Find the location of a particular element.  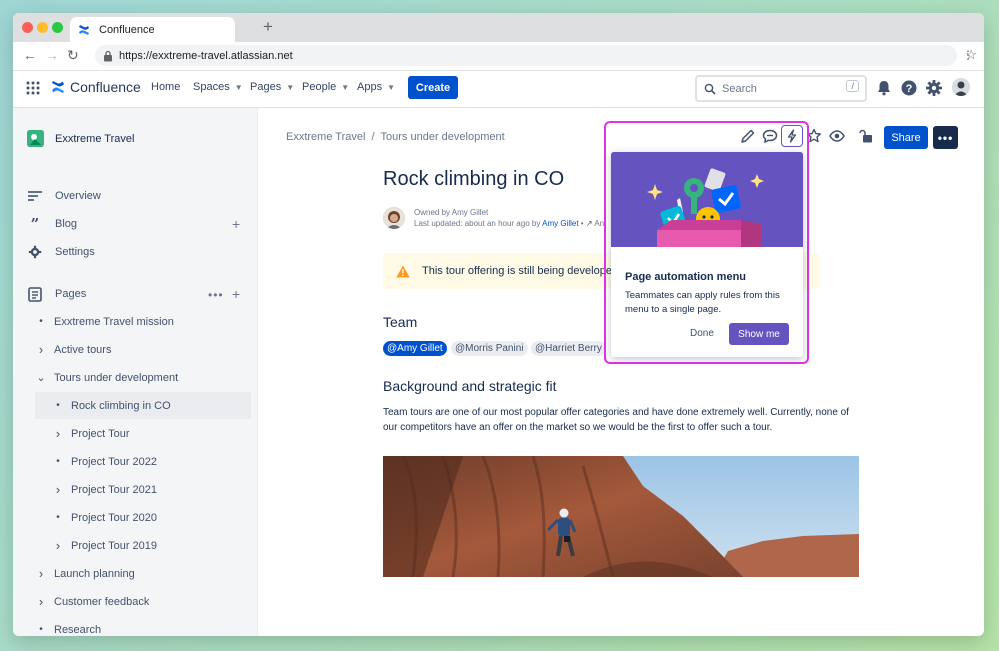

page-tree-item: › Launch planning is located at coordinates (135, 573).